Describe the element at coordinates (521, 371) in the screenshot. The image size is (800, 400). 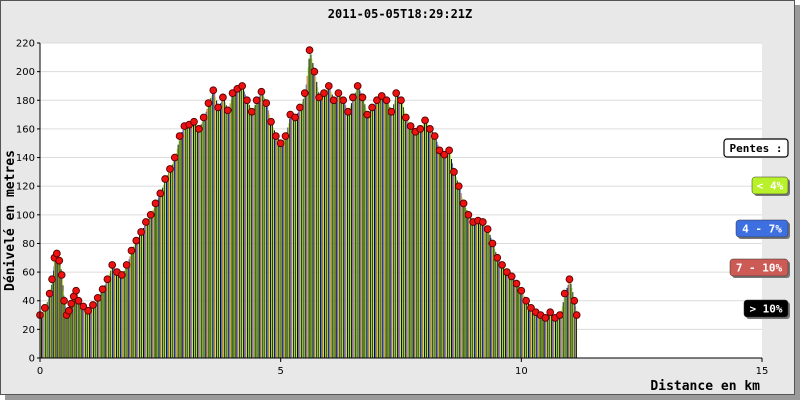
I see `x-tick-label: 10` at that location.